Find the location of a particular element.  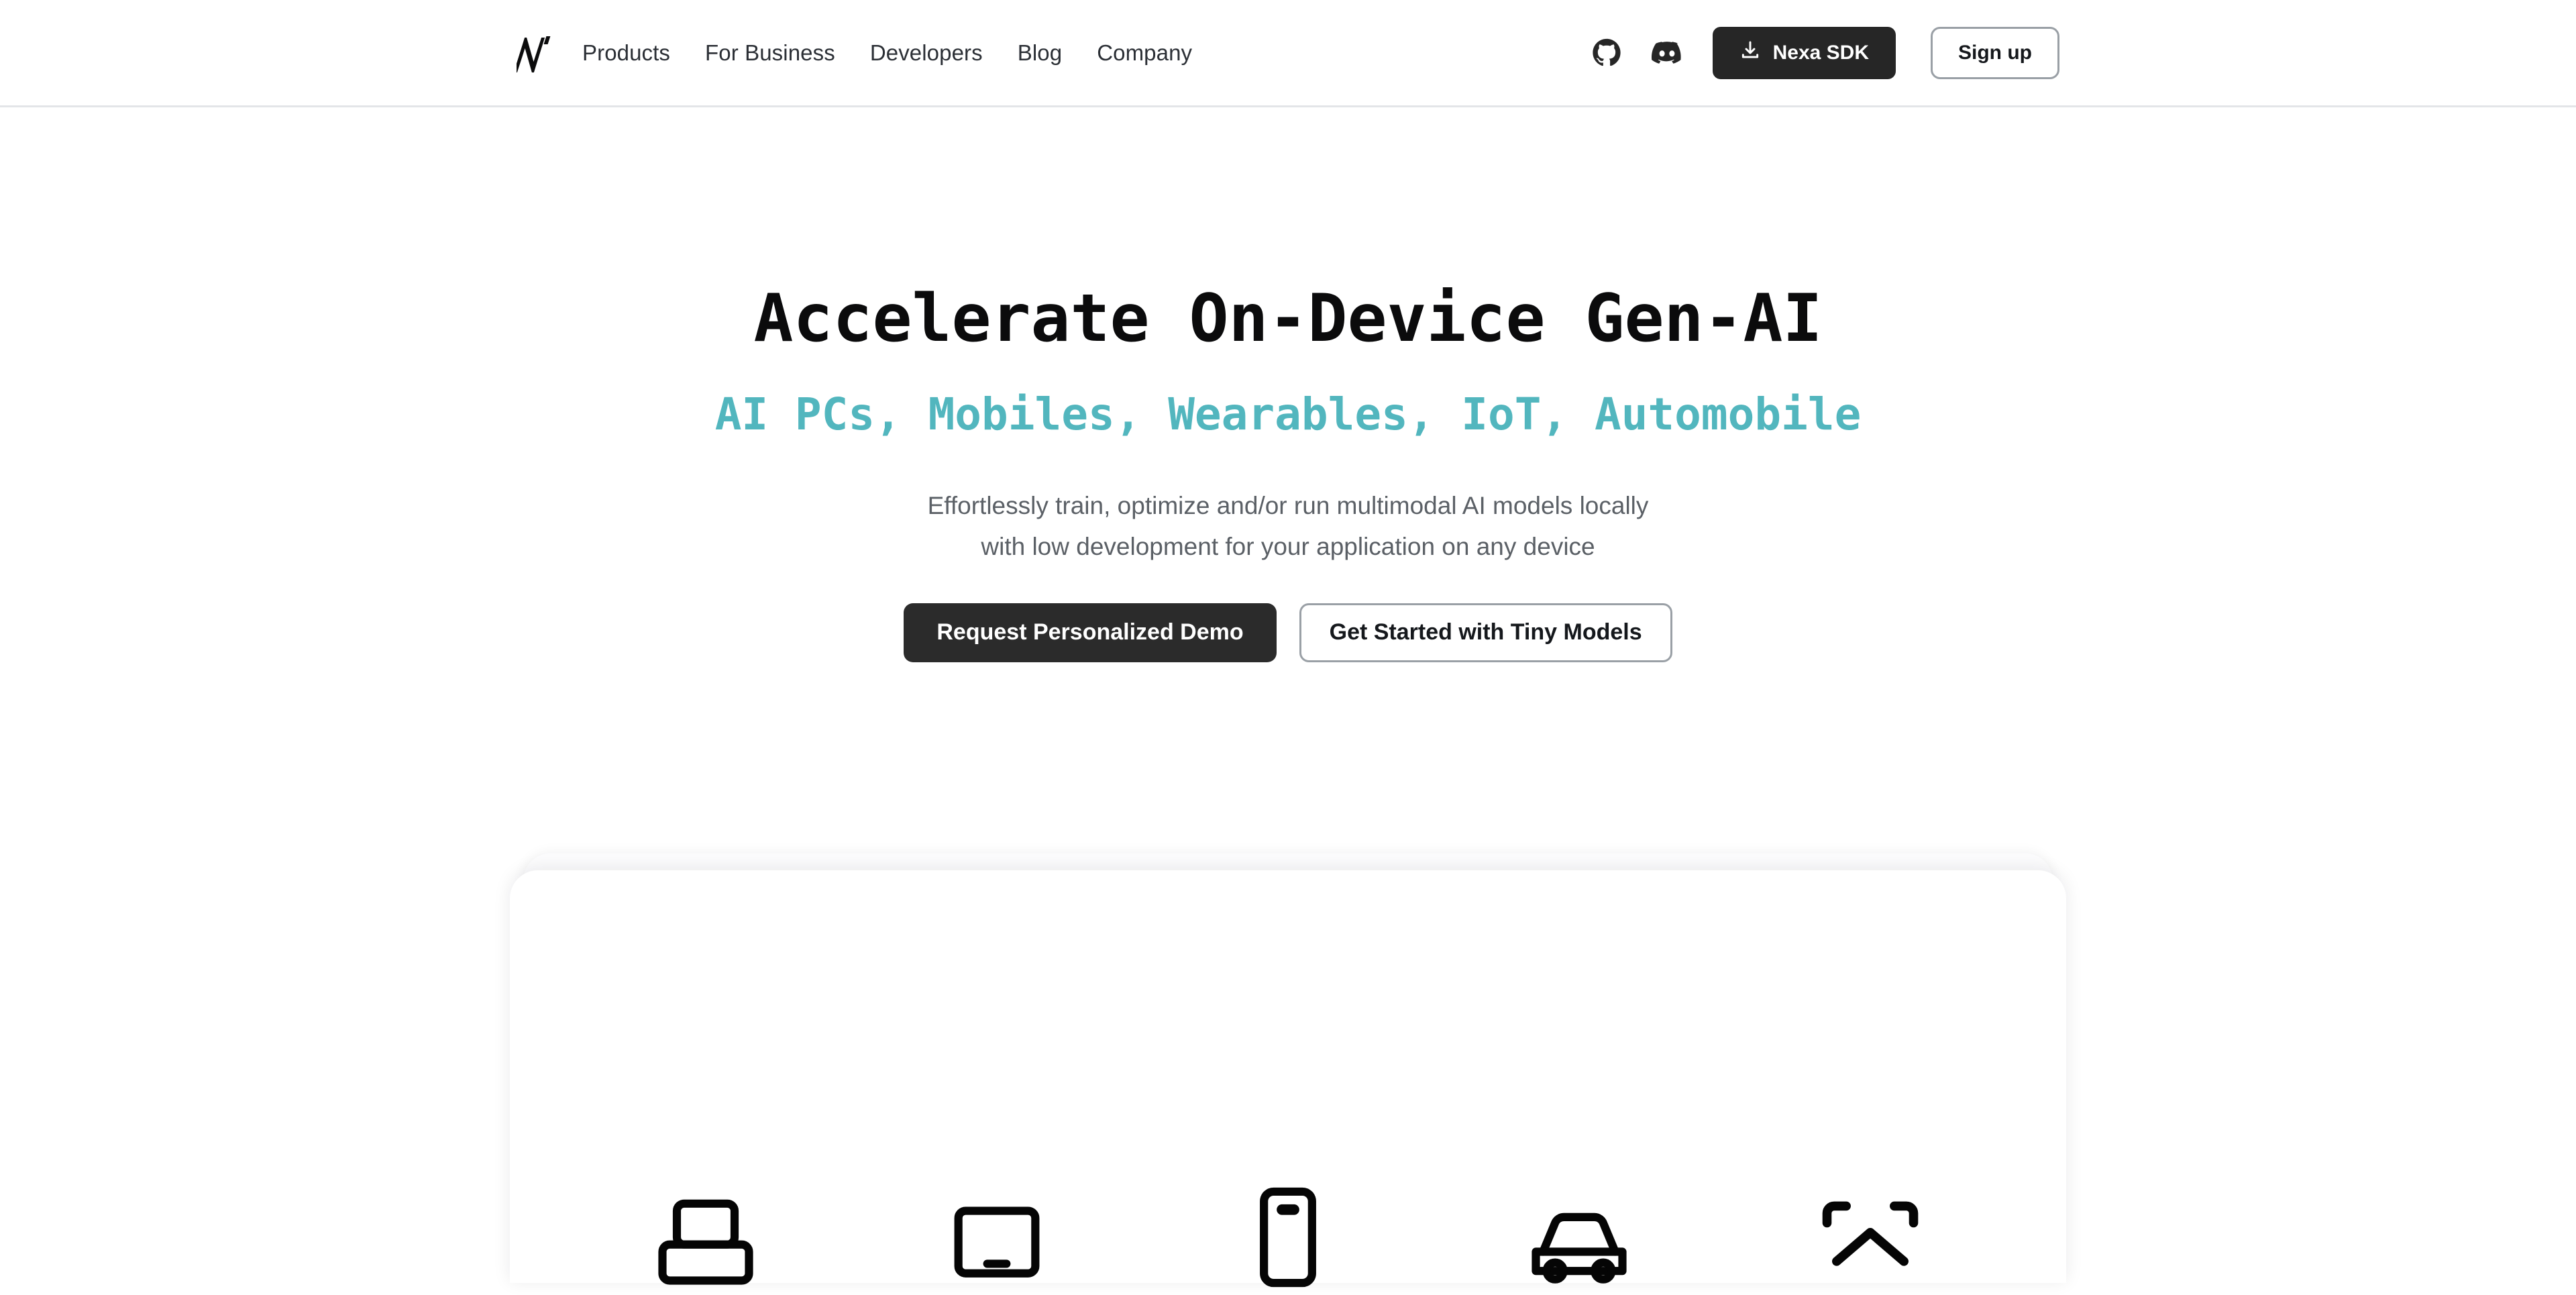

discord-icon is located at coordinates (1667, 53).